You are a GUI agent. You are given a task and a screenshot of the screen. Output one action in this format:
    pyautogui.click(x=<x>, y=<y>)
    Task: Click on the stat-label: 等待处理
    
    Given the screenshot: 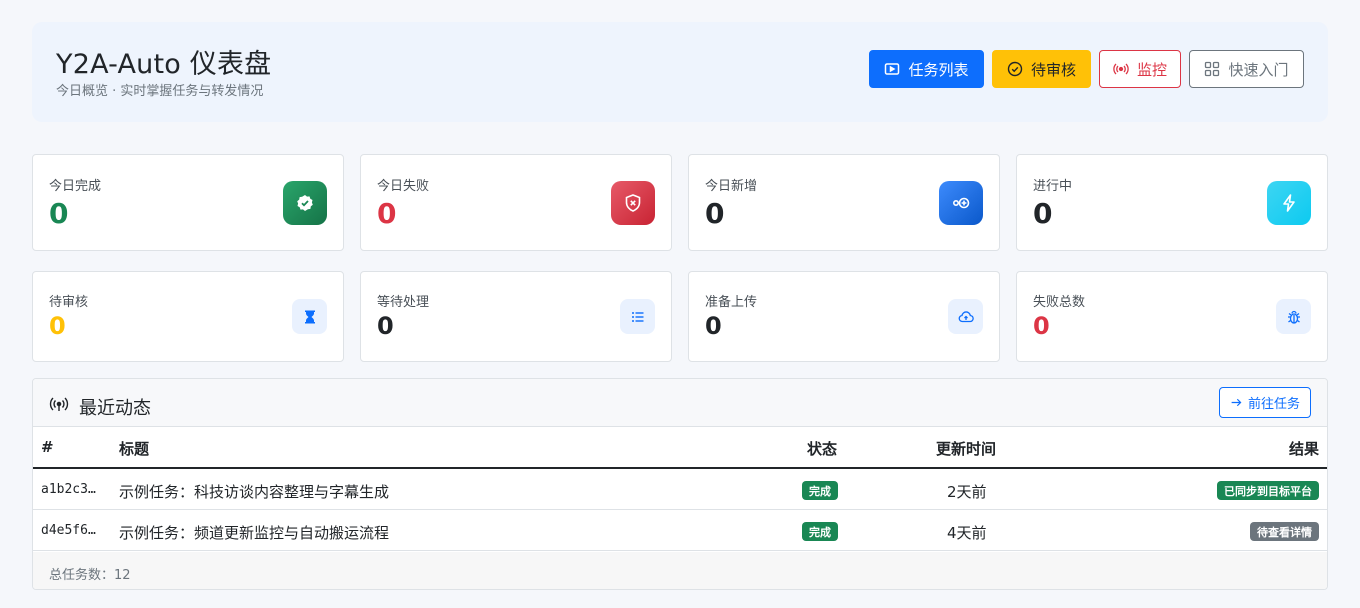 What is the action you would take?
    pyautogui.click(x=403, y=302)
    